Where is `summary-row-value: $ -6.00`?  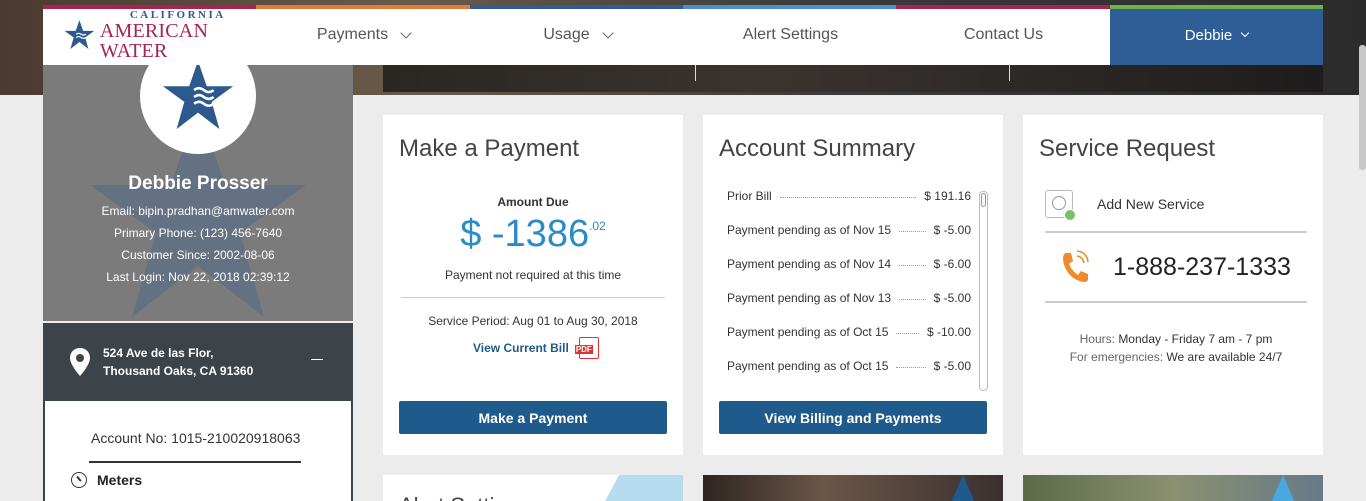 summary-row-value: $ -6.00 is located at coordinates (950, 264).